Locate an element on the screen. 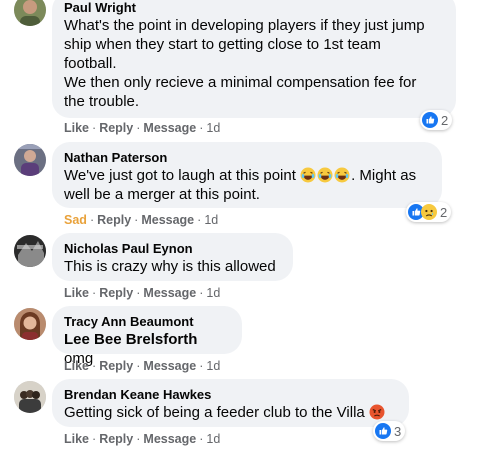 This screenshot has width=497, height=450. comment-text-line: well be a merger at this point. is located at coordinates (162, 194).